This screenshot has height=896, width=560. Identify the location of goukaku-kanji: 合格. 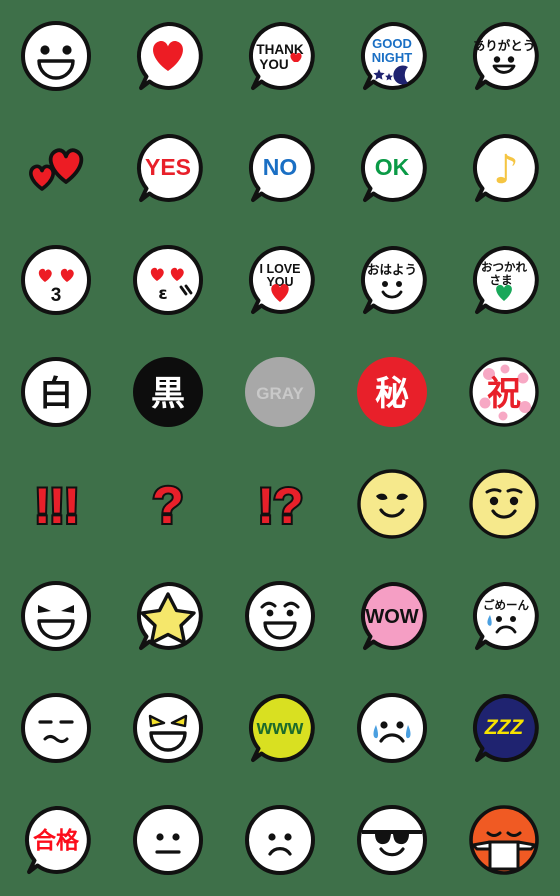
(56, 840).